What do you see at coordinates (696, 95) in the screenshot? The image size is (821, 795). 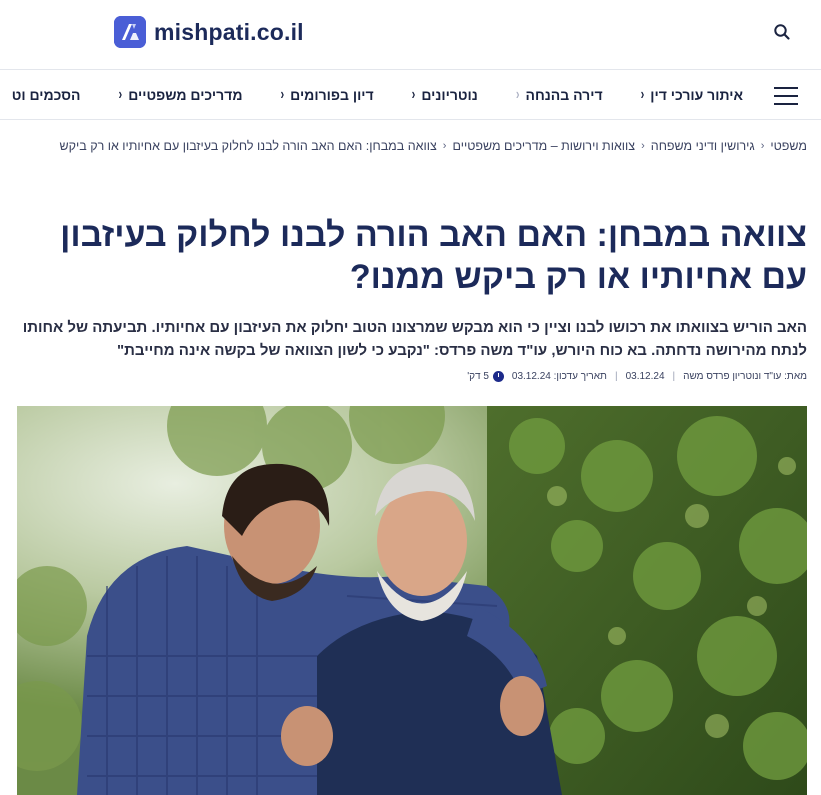 I see `nav-item-label: איתור עורכי דין` at bounding box center [696, 95].